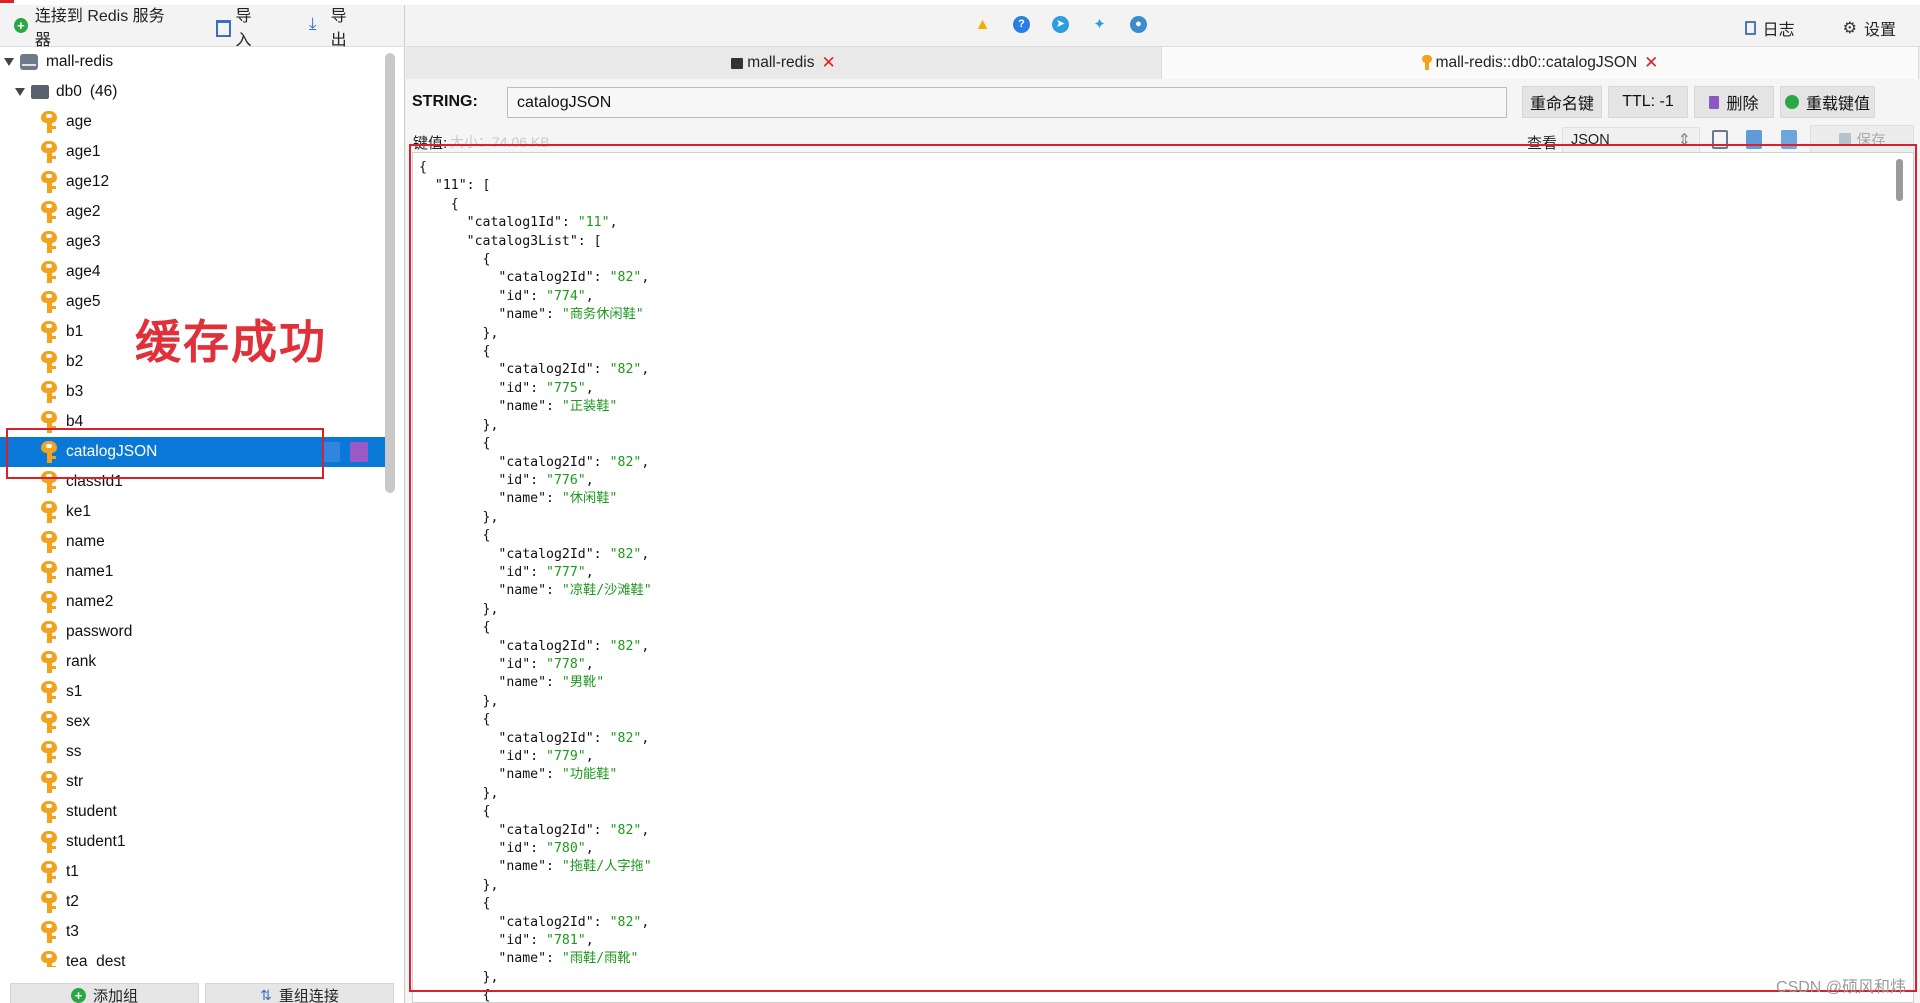  Describe the element at coordinates (195, 872) in the screenshot. I see `tree-key-item: t1` at that location.